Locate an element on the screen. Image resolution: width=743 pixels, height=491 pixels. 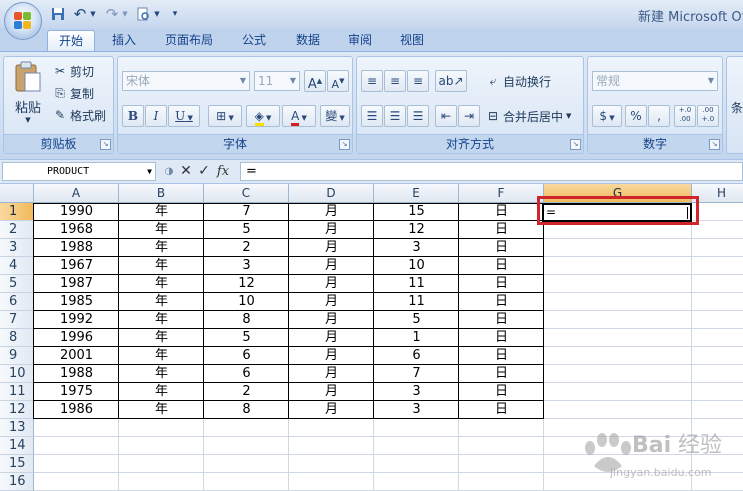
row-header-12: 12 is located at coordinates (17, 410).